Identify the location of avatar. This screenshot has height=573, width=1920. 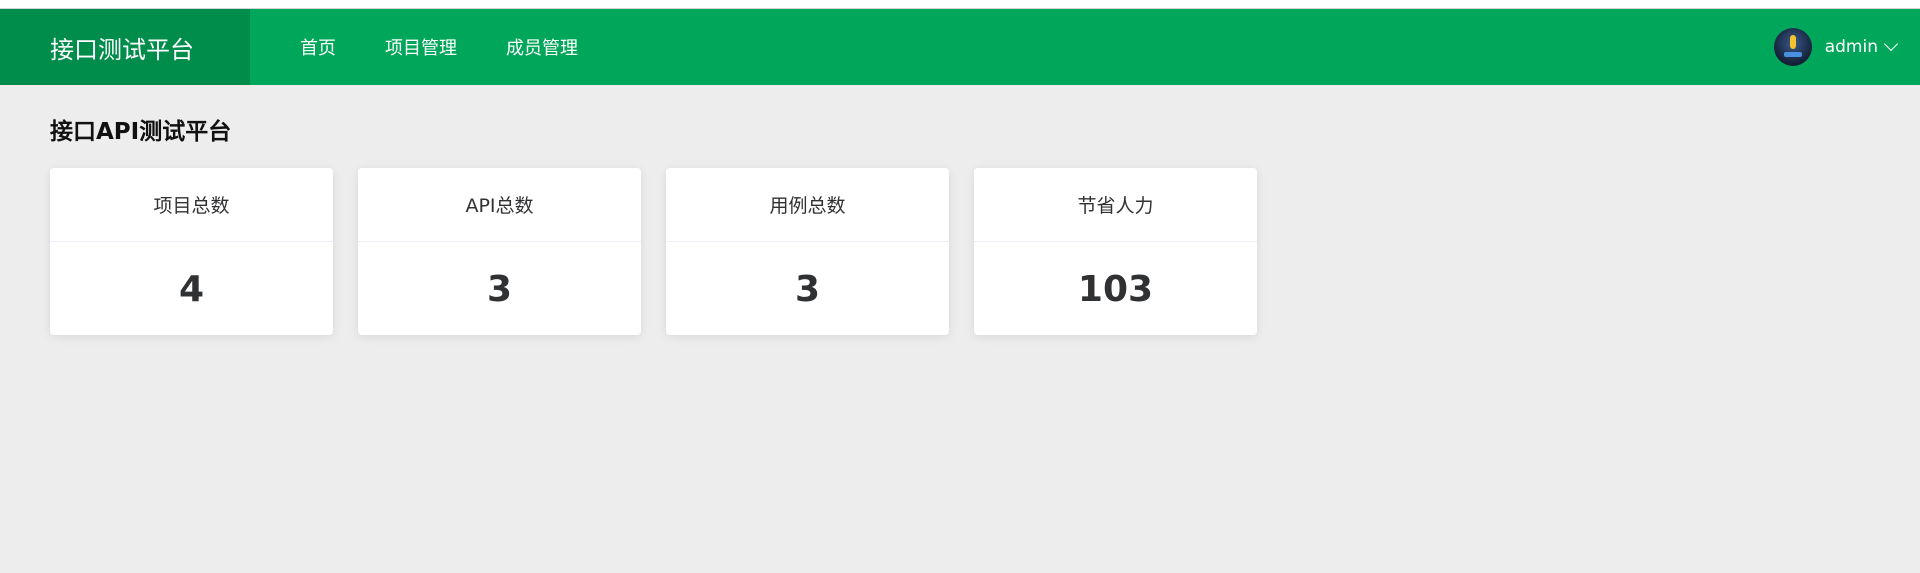
(1792, 47).